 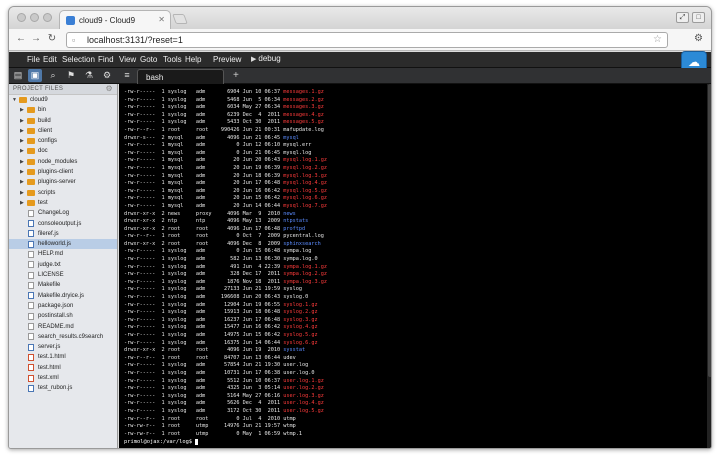 I want to click on tree-file: LICENSE, so click(x=63, y=275).